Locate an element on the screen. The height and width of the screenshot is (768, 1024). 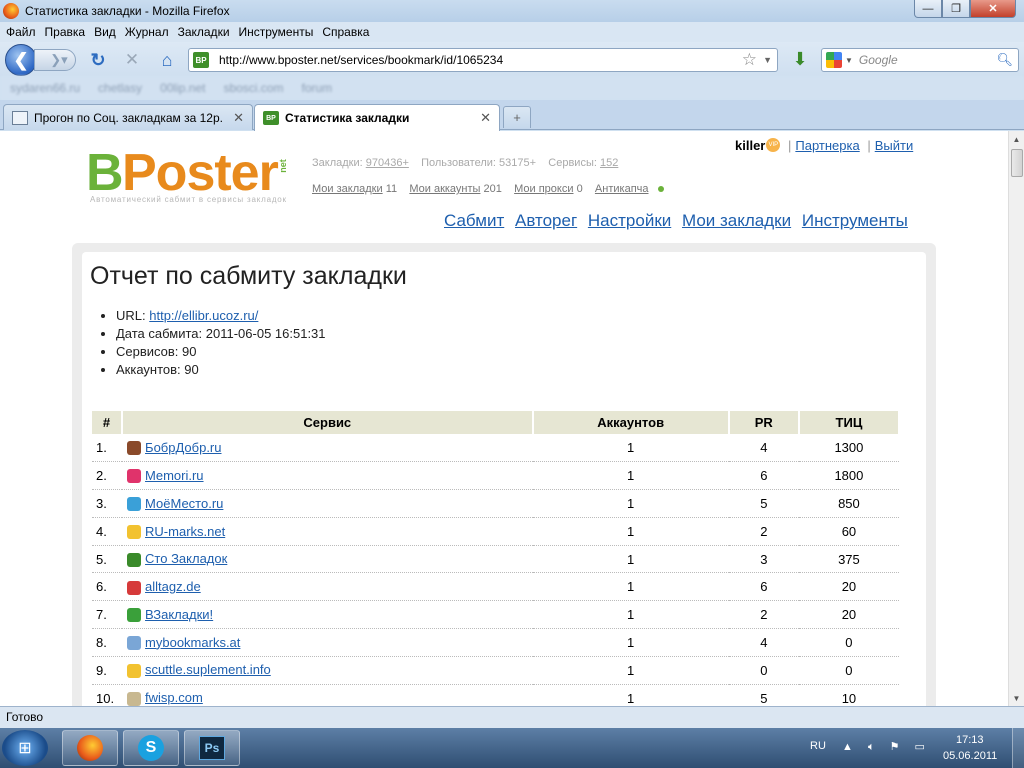
service-link: mybookmarks.at is located at coordinates (192, 642).